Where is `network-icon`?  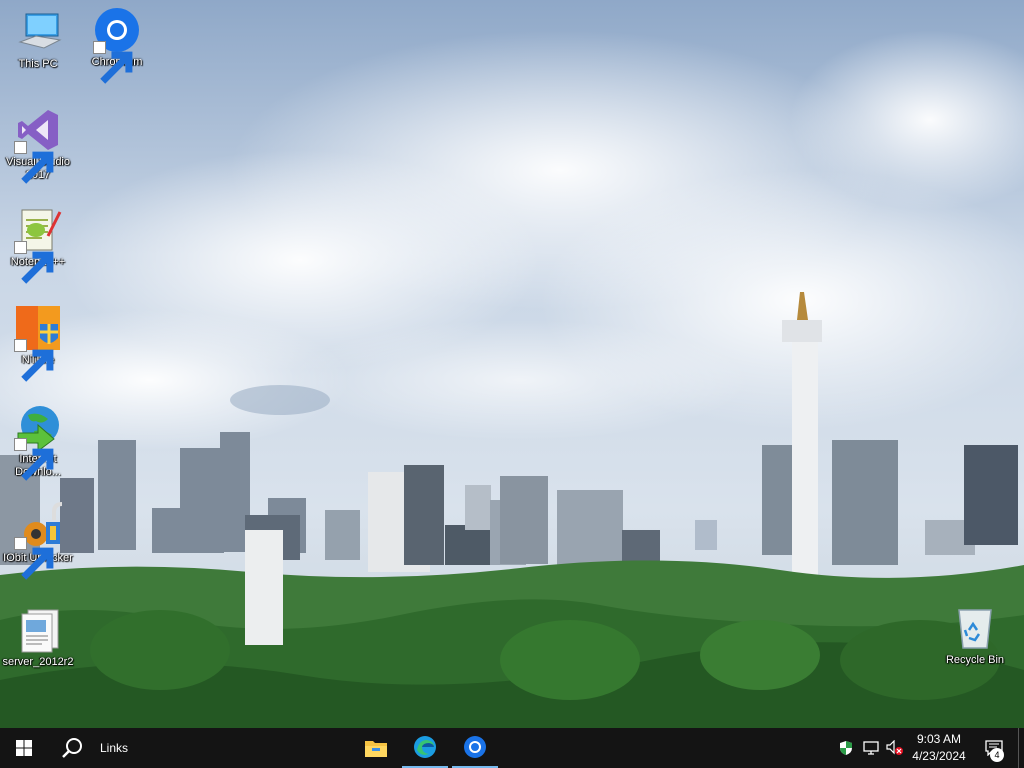
network-icon is located at coordinates (871, 748).